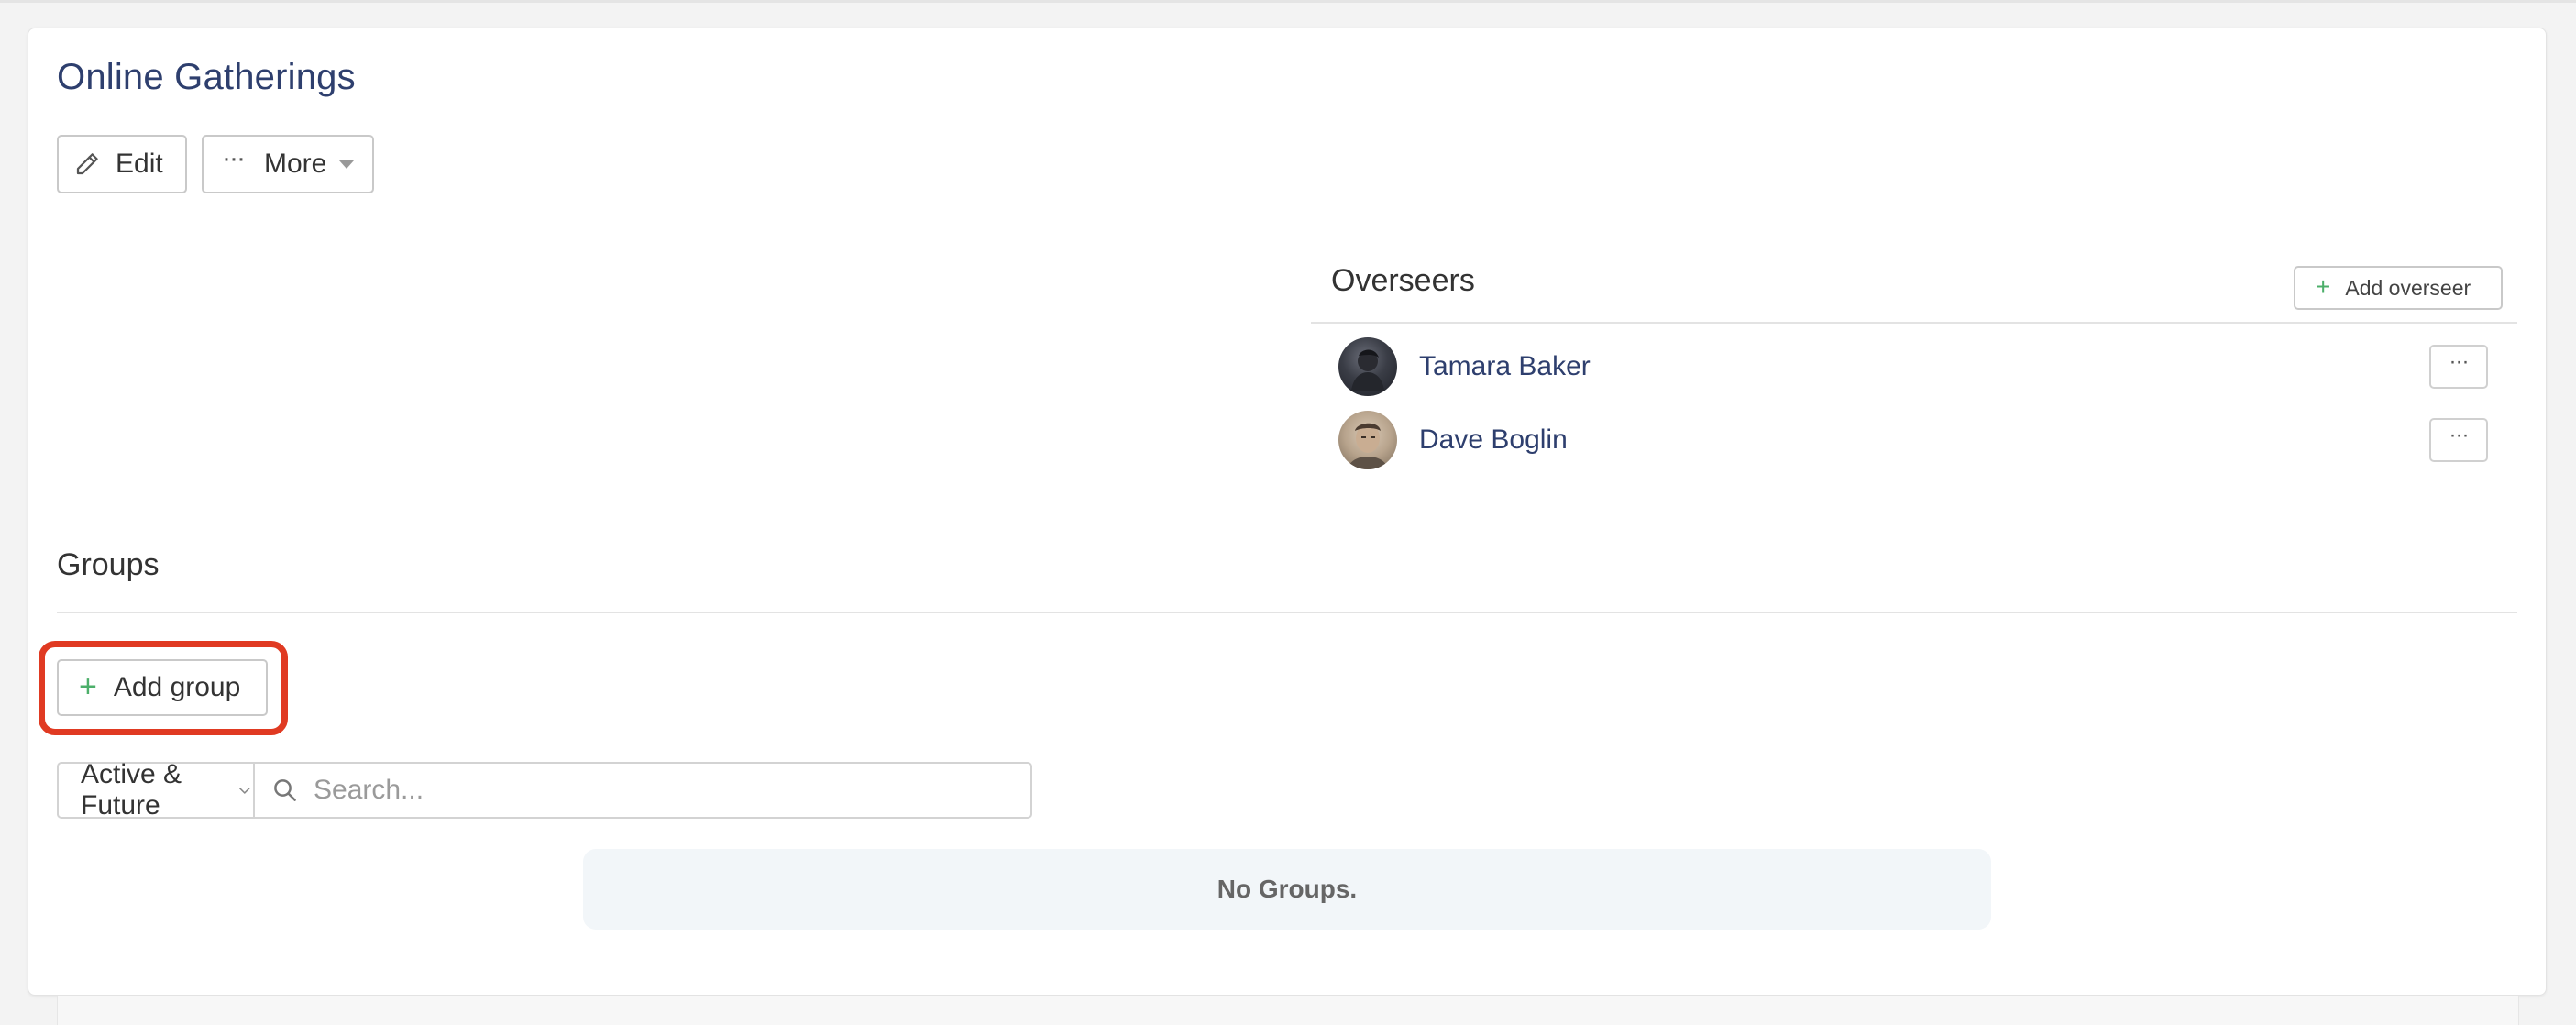 Image resolution: width=2576 pixels, height=1025 pixels. Describe the element at coordinates (177, 687) in the screenshot. I see `add-group-label: Add group` at that location.